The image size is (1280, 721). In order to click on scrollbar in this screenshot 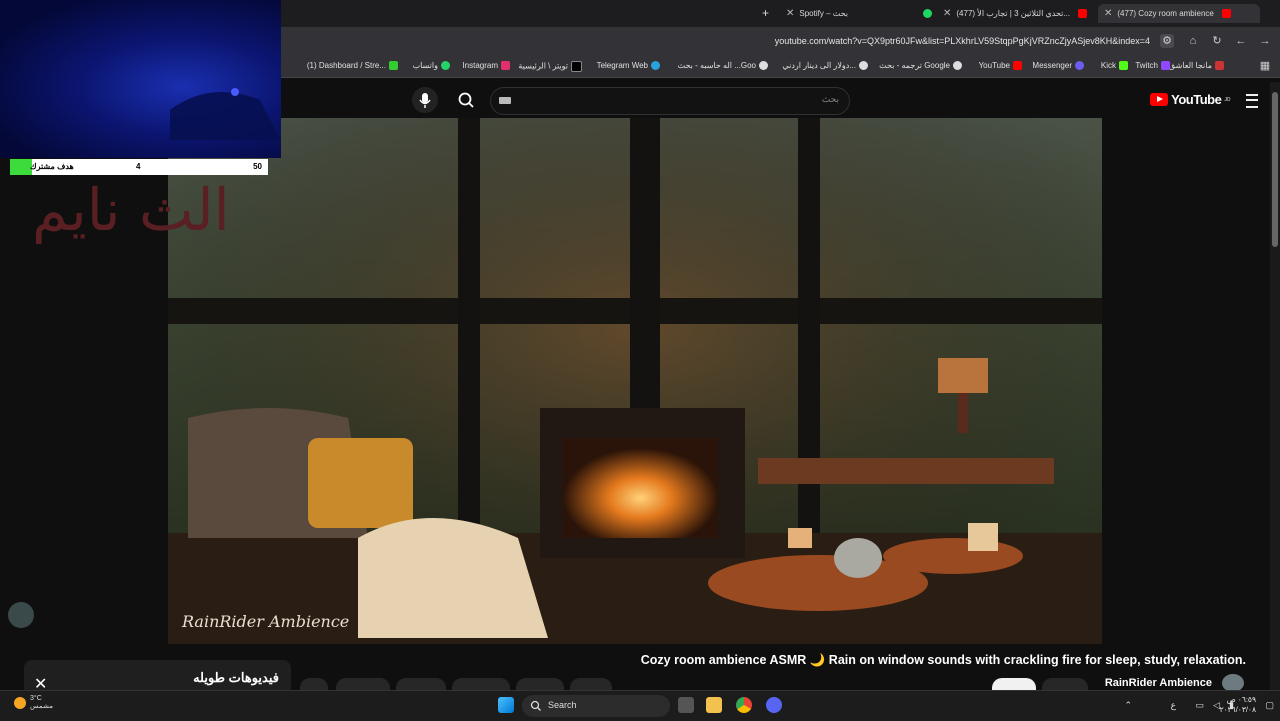, I will do `click(1275, 386)`.